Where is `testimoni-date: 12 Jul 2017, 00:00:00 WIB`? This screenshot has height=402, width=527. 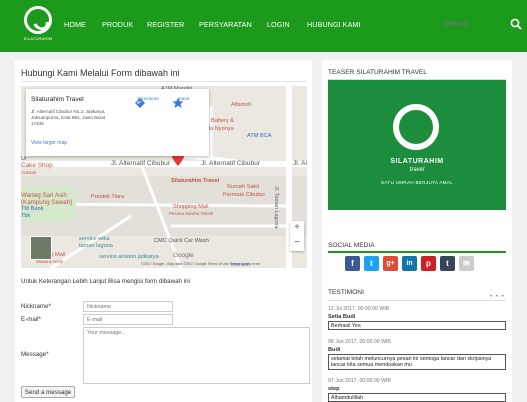 testimoni-date: 12 Jul 2017, 00:00:00 WIB is located at coordinates (359, 309).